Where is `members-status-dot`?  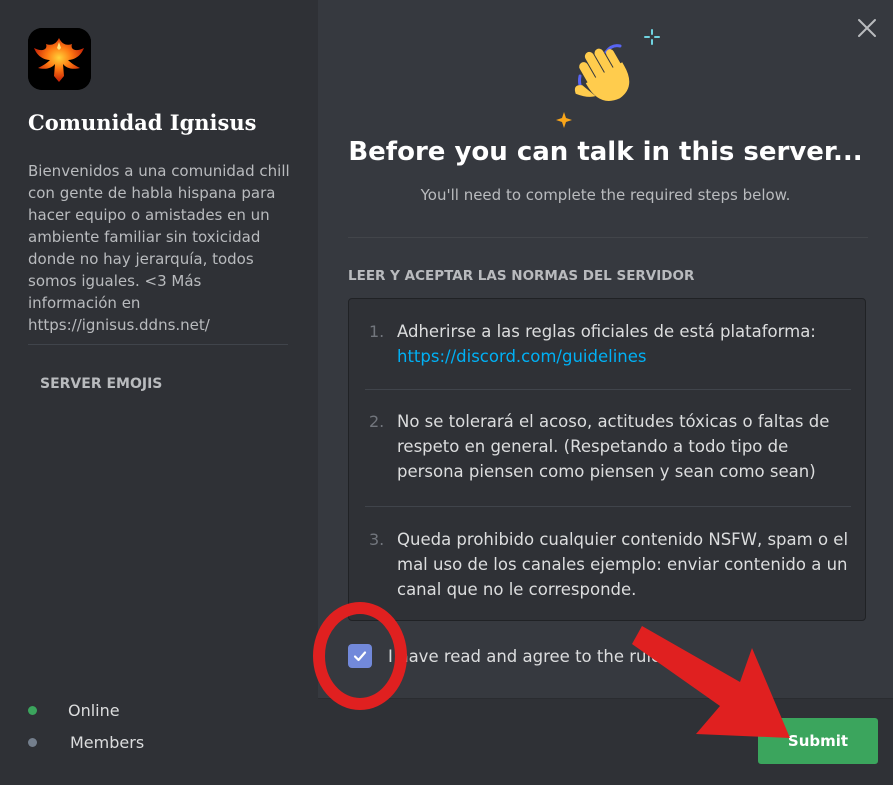
members-status-dot is located at coordinates (32, 742).